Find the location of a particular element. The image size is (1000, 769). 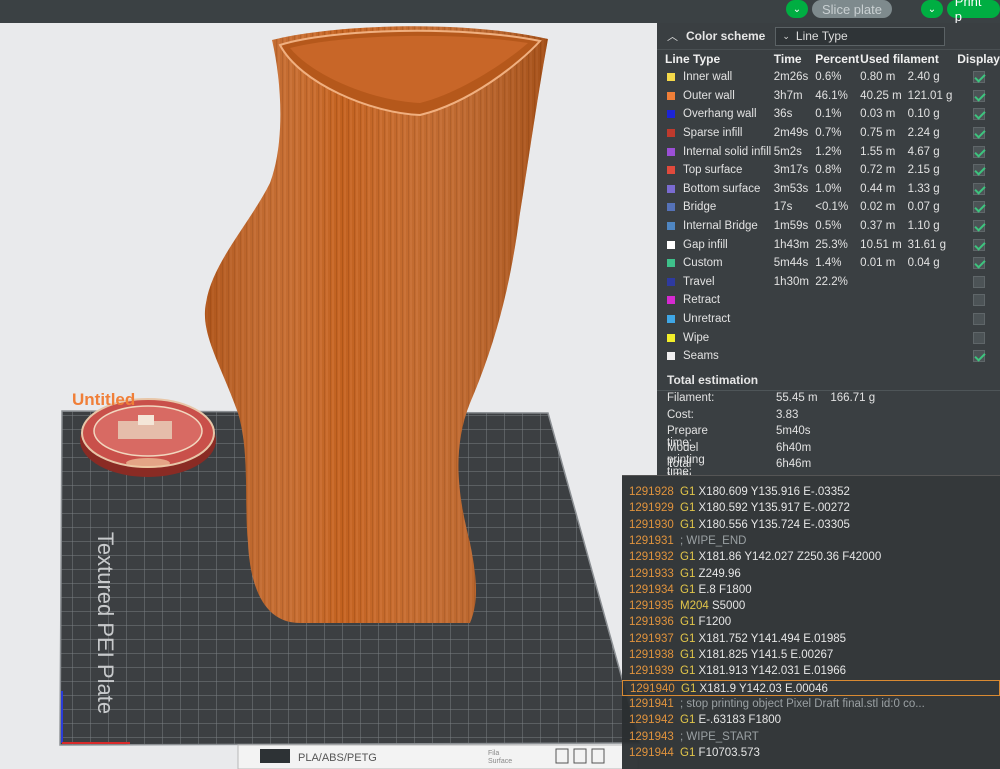

slice-plate-group: ⌄ Slice plate is located at coordinates (839, 9).